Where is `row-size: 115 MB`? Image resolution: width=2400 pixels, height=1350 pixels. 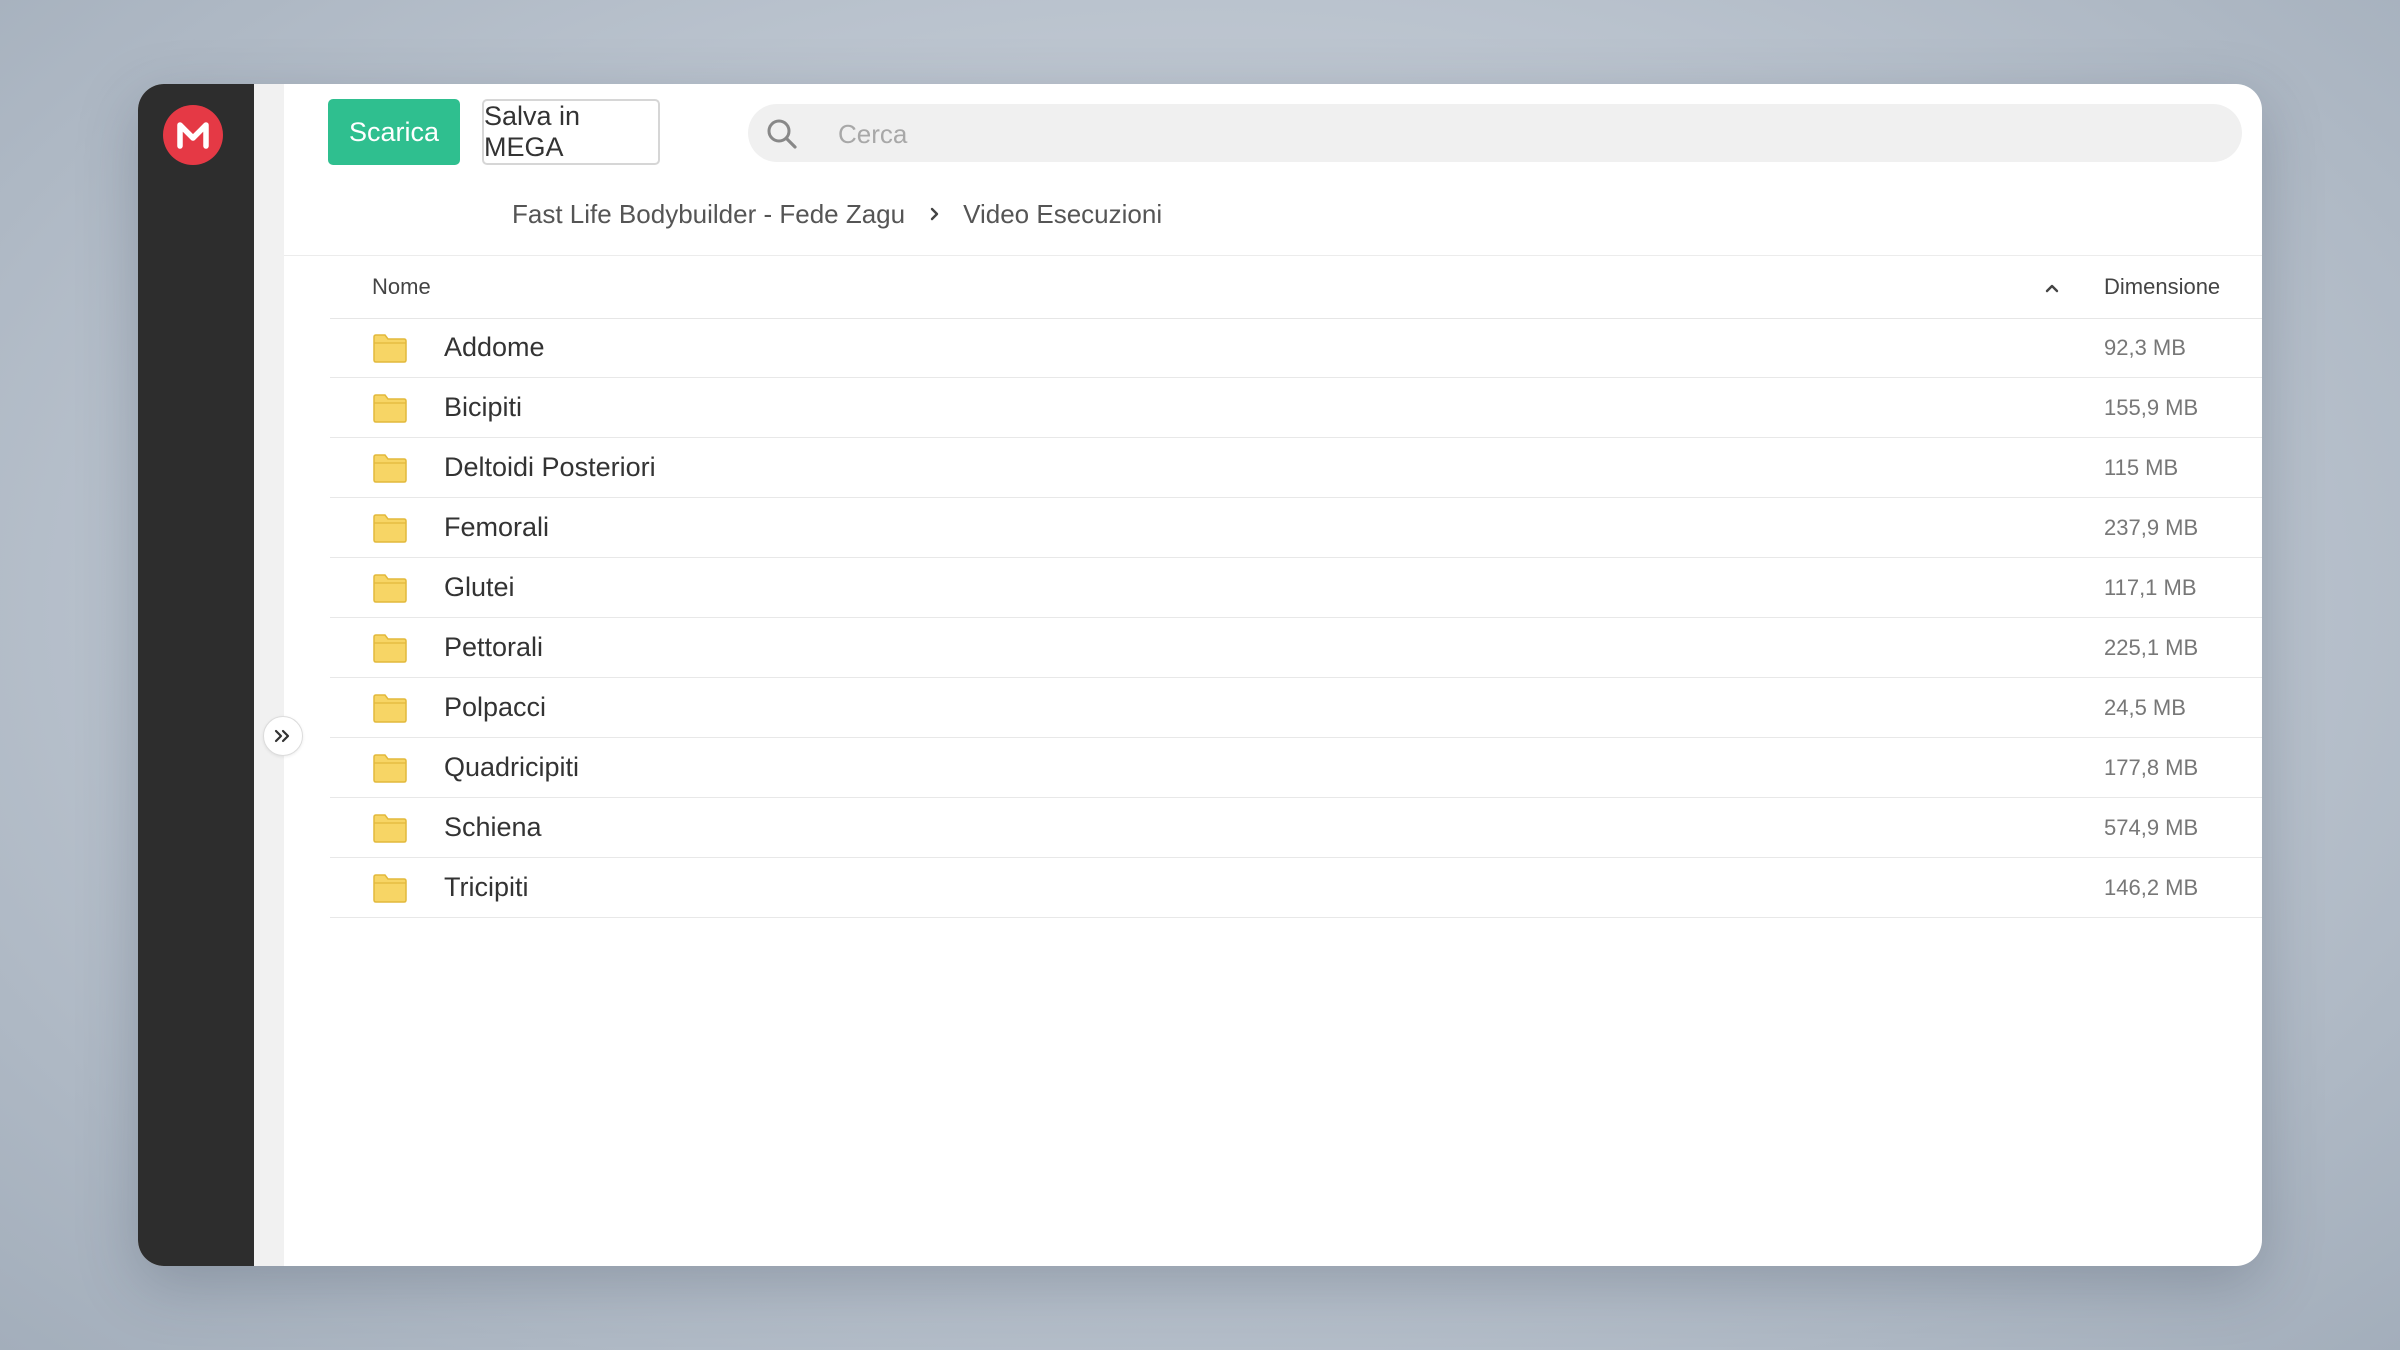 row-size: 115 MB is located at coordinates (2141, 467).